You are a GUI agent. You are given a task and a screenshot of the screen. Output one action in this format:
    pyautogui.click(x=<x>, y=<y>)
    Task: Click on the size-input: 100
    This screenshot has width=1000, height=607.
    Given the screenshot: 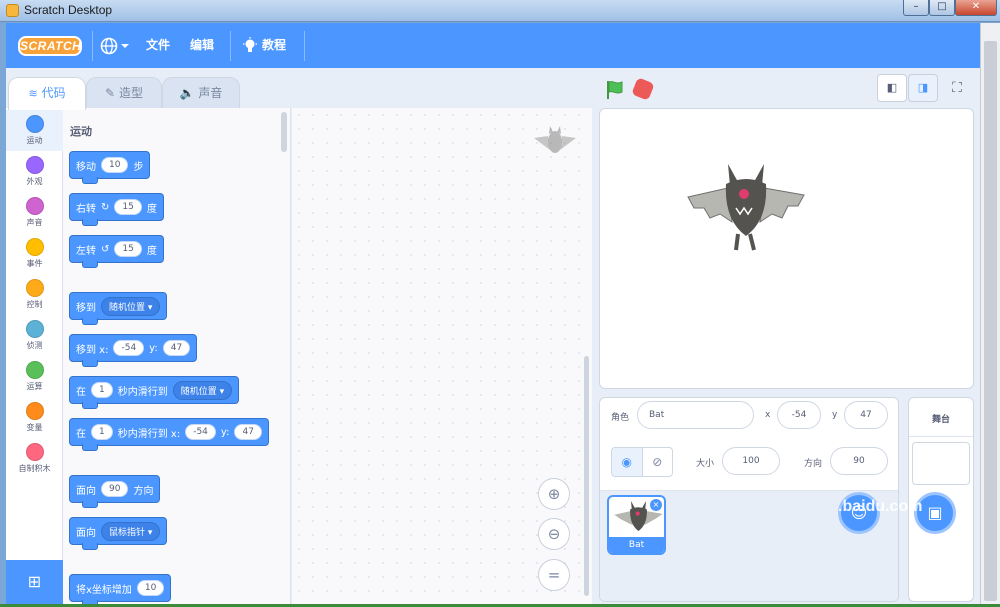 What is the action you would take?
    pyautogui.click(x=751, y=461)
    